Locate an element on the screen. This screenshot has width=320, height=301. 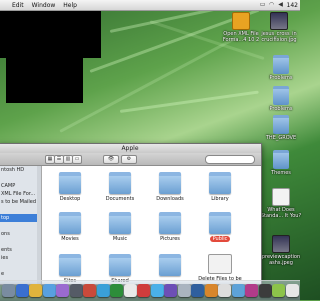
action-button: ⚙ is located at coordinates (129, 159).